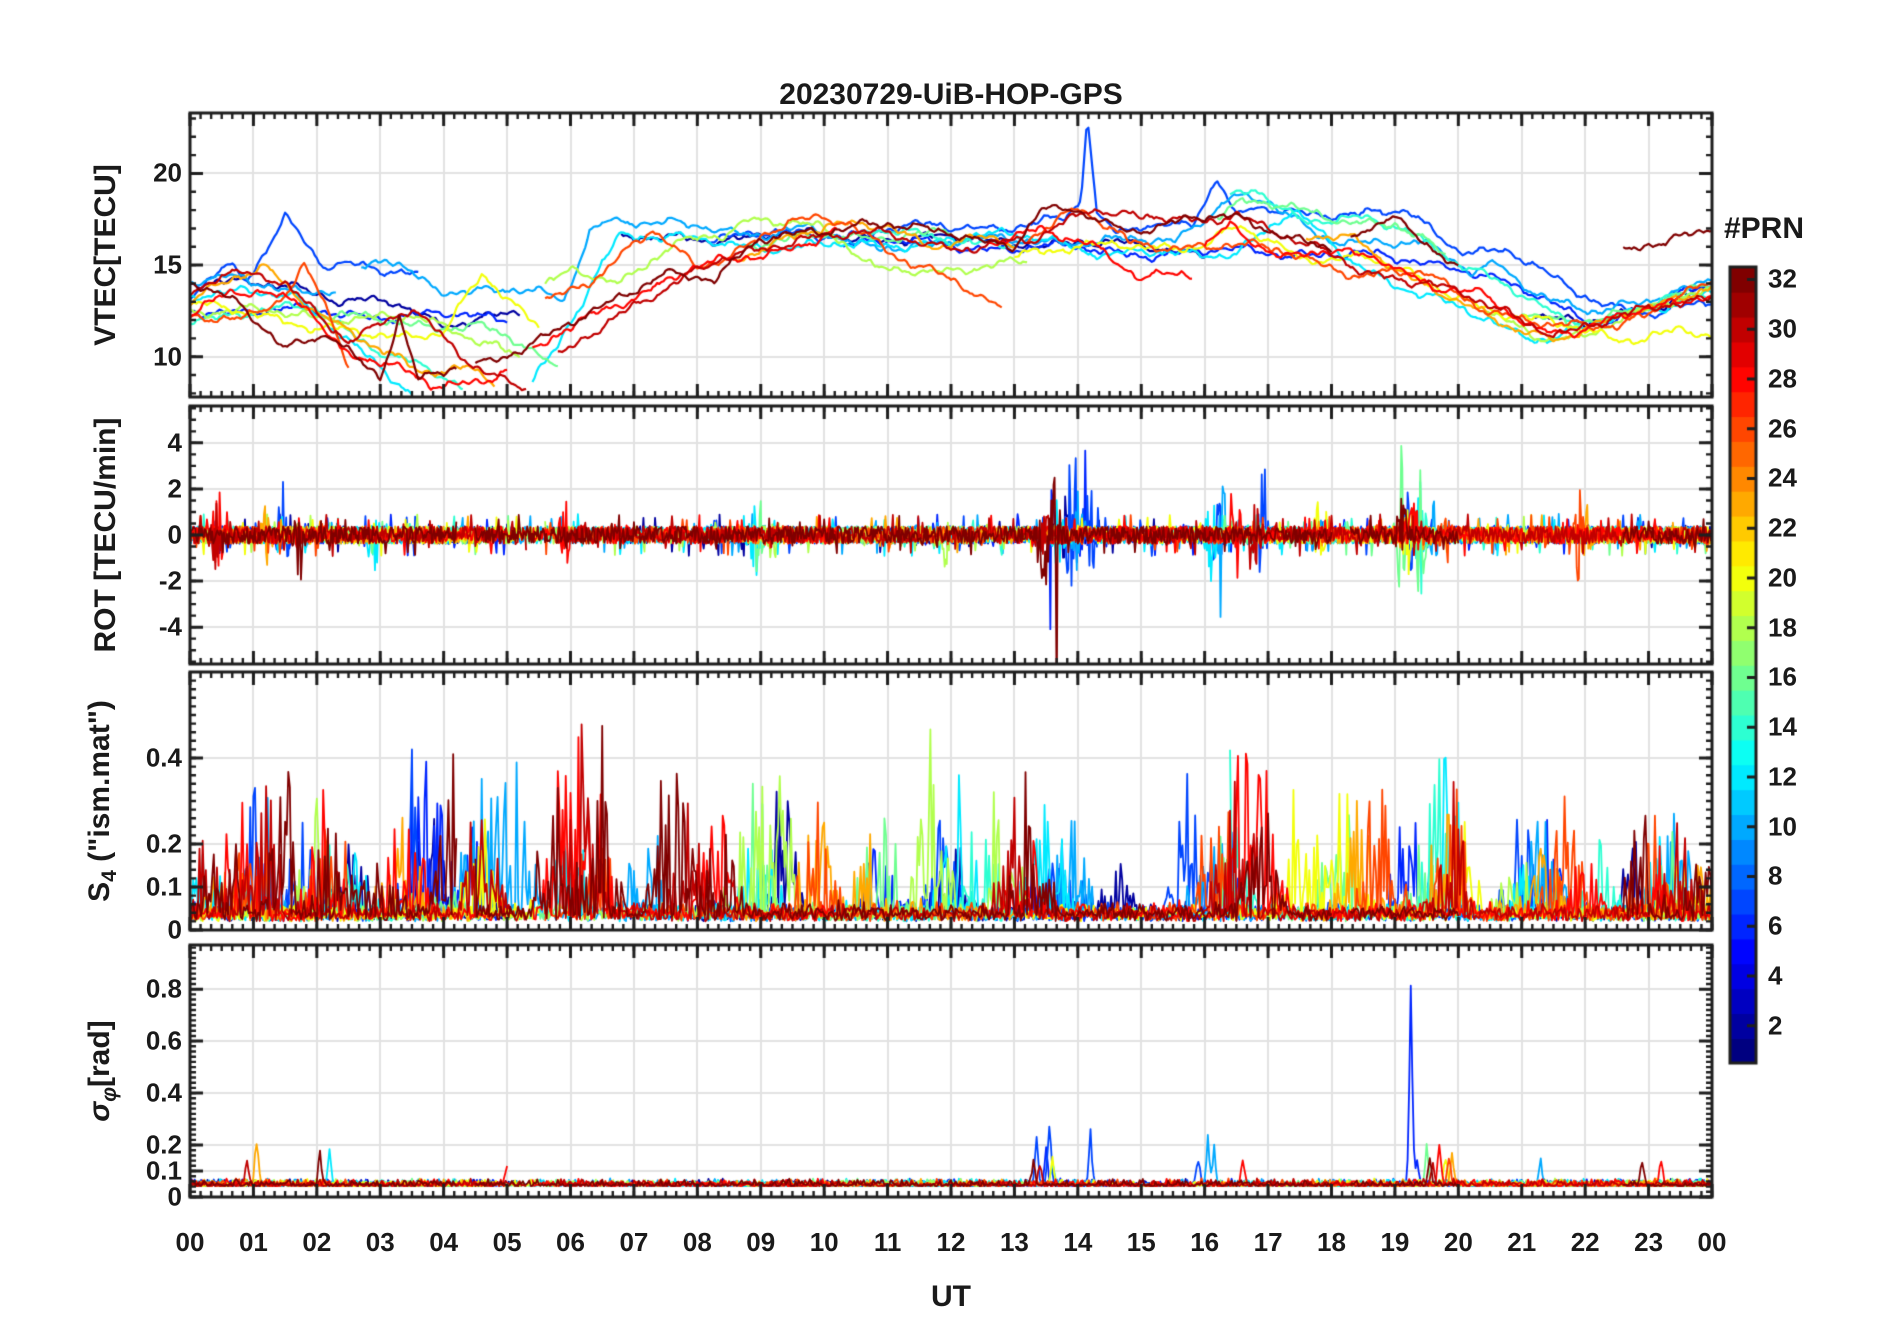  I want to click on x-axis-label: UT, so click(951, 1296).